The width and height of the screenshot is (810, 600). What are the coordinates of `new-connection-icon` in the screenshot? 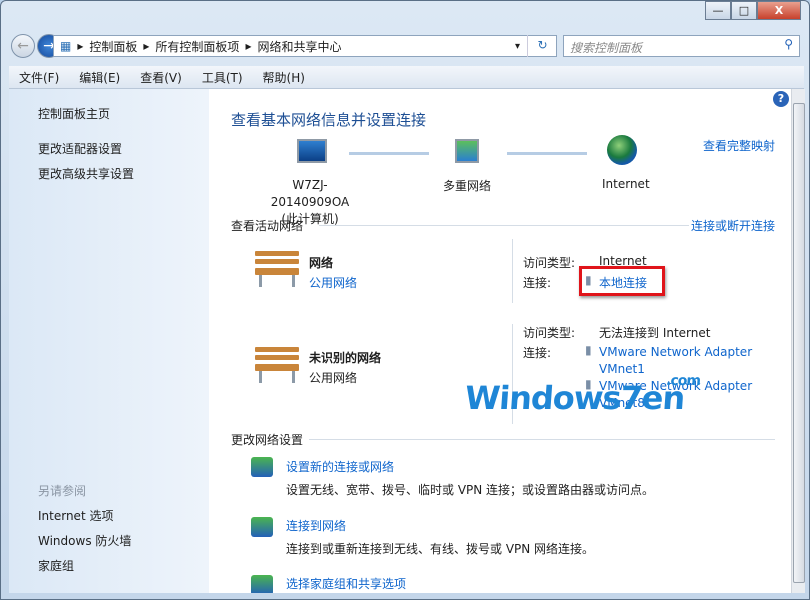 It's located at (262, 467).